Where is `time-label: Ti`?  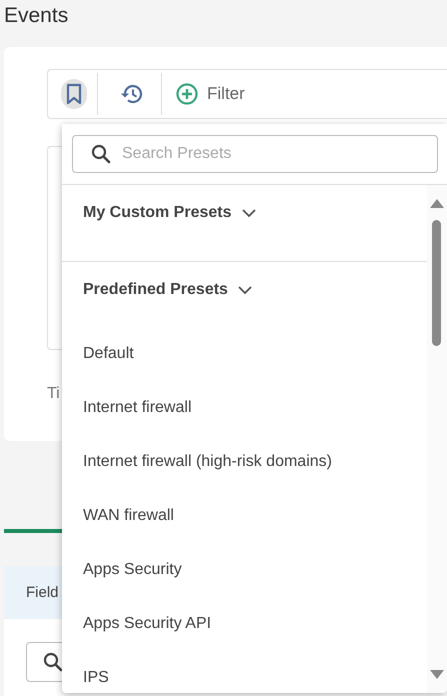 time-label: Ti is located at coordinates (53, 394).